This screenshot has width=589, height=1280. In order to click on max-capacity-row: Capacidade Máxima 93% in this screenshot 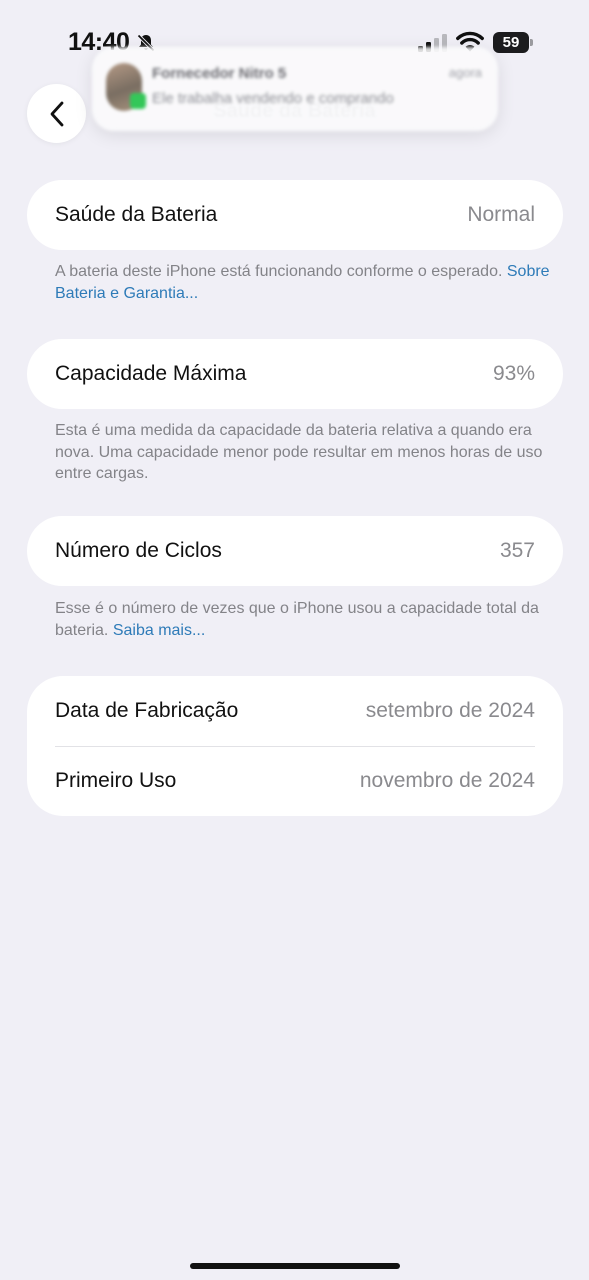, I will do `click(295, 374)`.